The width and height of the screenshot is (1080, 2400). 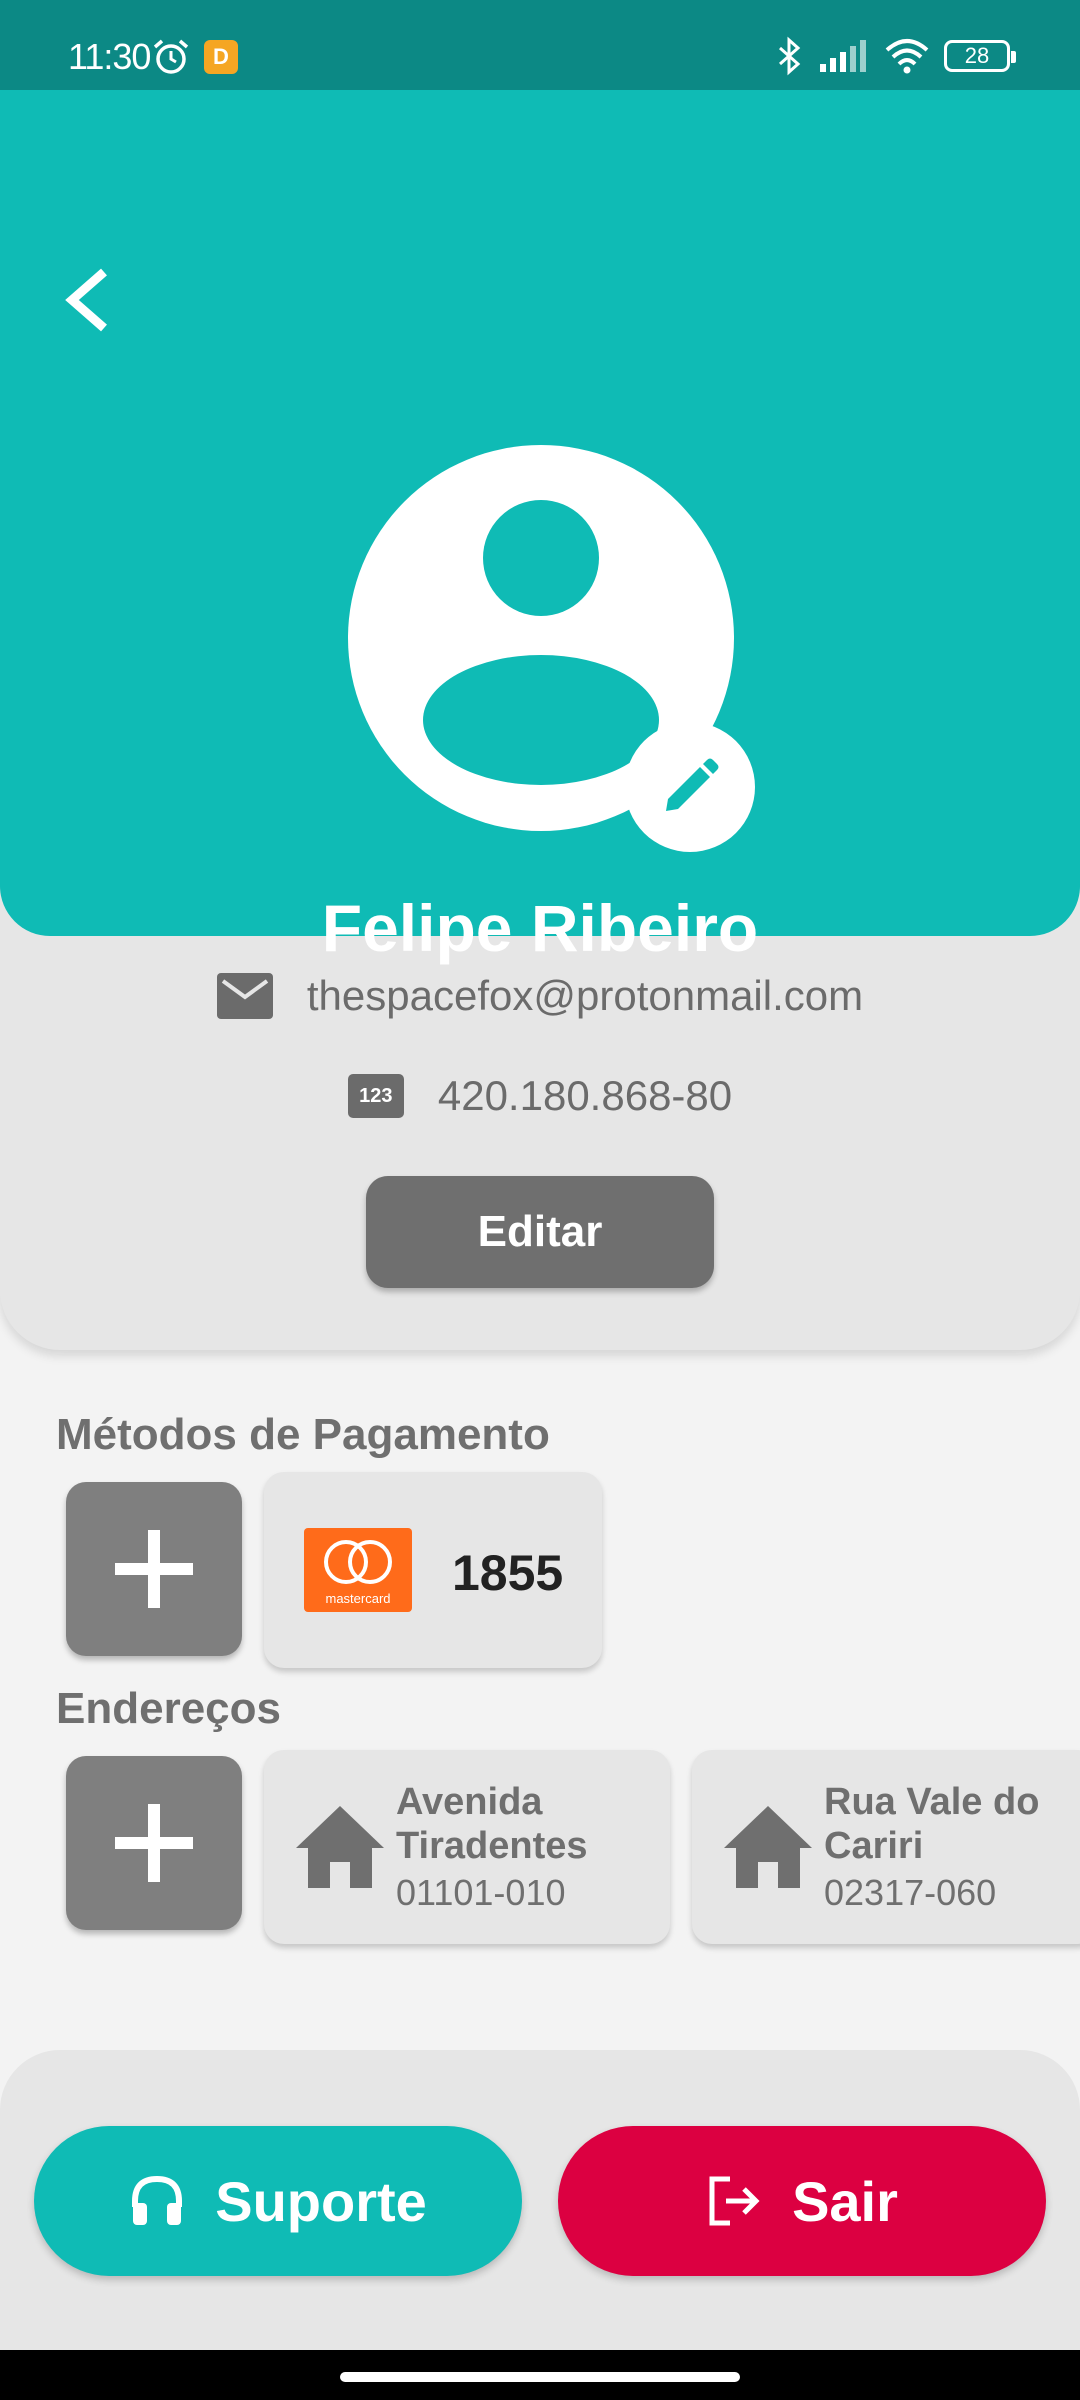 What do you see at coordinates (541, 720) in the screenshot?
I see `avatar-body` at bounding box center [541, 720].